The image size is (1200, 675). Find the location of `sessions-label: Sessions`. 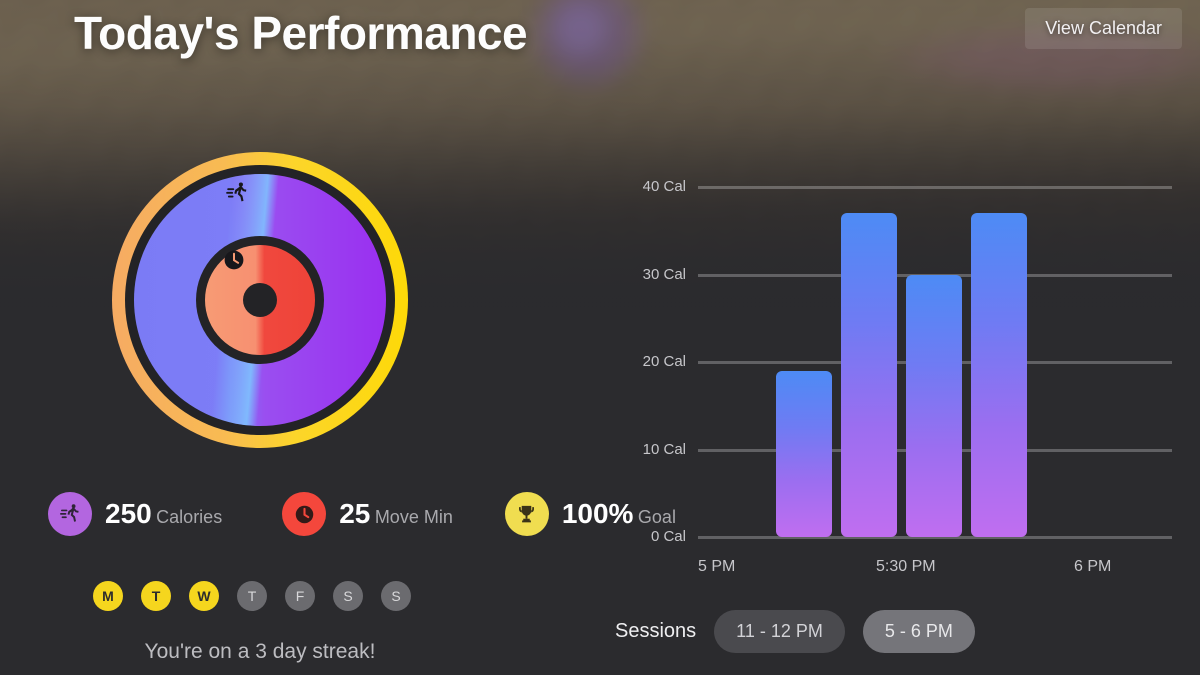

sessions-label: Sessions is located at coordinates (656, 631).